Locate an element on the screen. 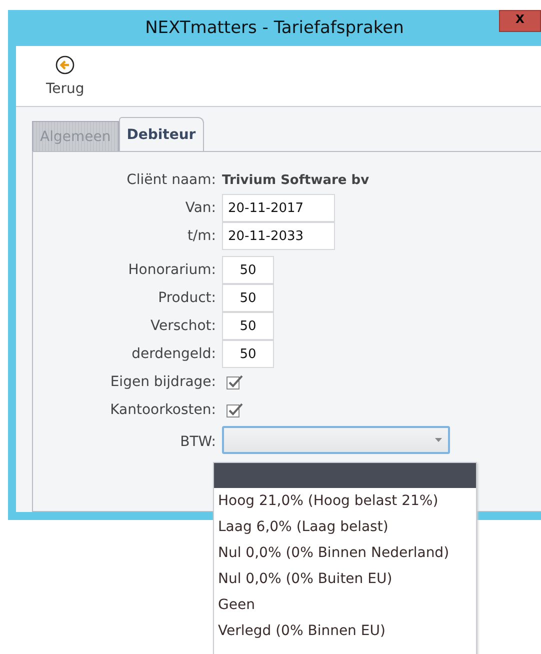 This screenshot has height=654, width=541. dropdown-option: Geen is located at coordinates (345, 605).